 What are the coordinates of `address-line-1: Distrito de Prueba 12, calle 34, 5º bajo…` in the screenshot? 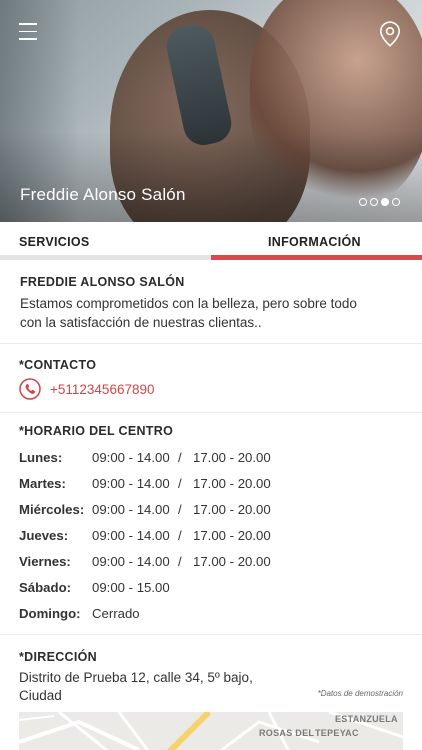 It's located at (136, 677).